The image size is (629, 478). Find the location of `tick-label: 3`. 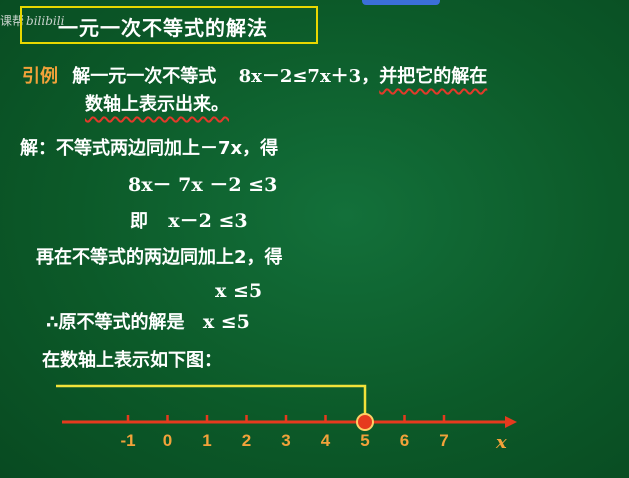

tick-label: 3 is located at coordinates (285, 440).